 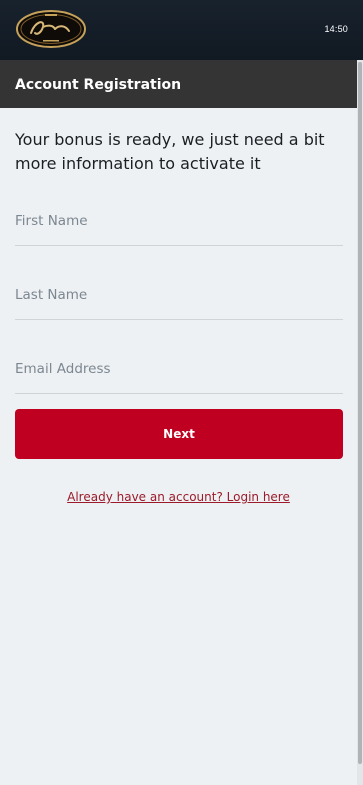 What do you see at coordinates (179, 299) in the screenshot?
I see `last-name-field: Last Name` at bounding box center [179, 299].